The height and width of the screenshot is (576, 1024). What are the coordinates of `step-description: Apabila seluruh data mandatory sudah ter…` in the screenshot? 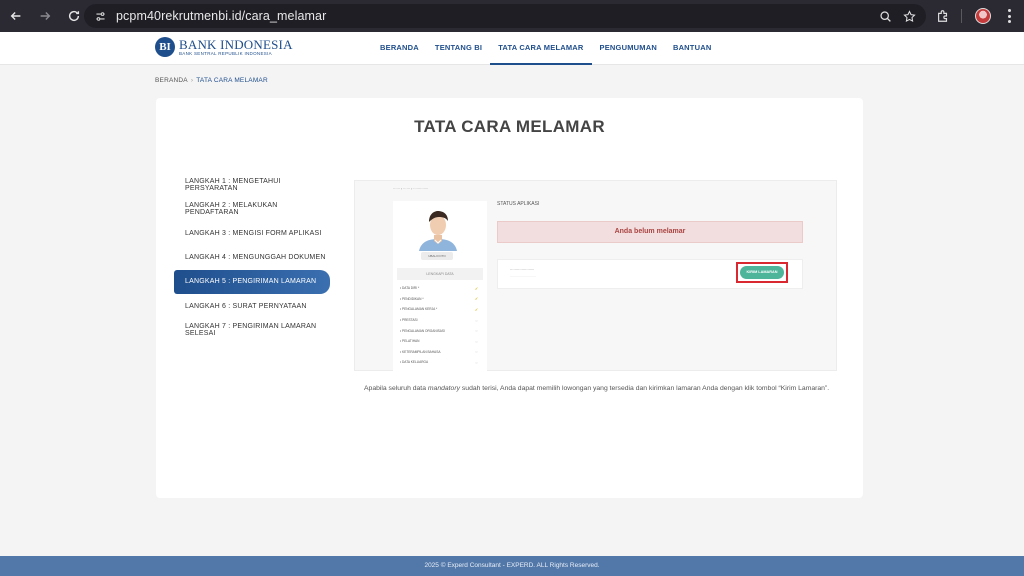 It's located at (599, 389).